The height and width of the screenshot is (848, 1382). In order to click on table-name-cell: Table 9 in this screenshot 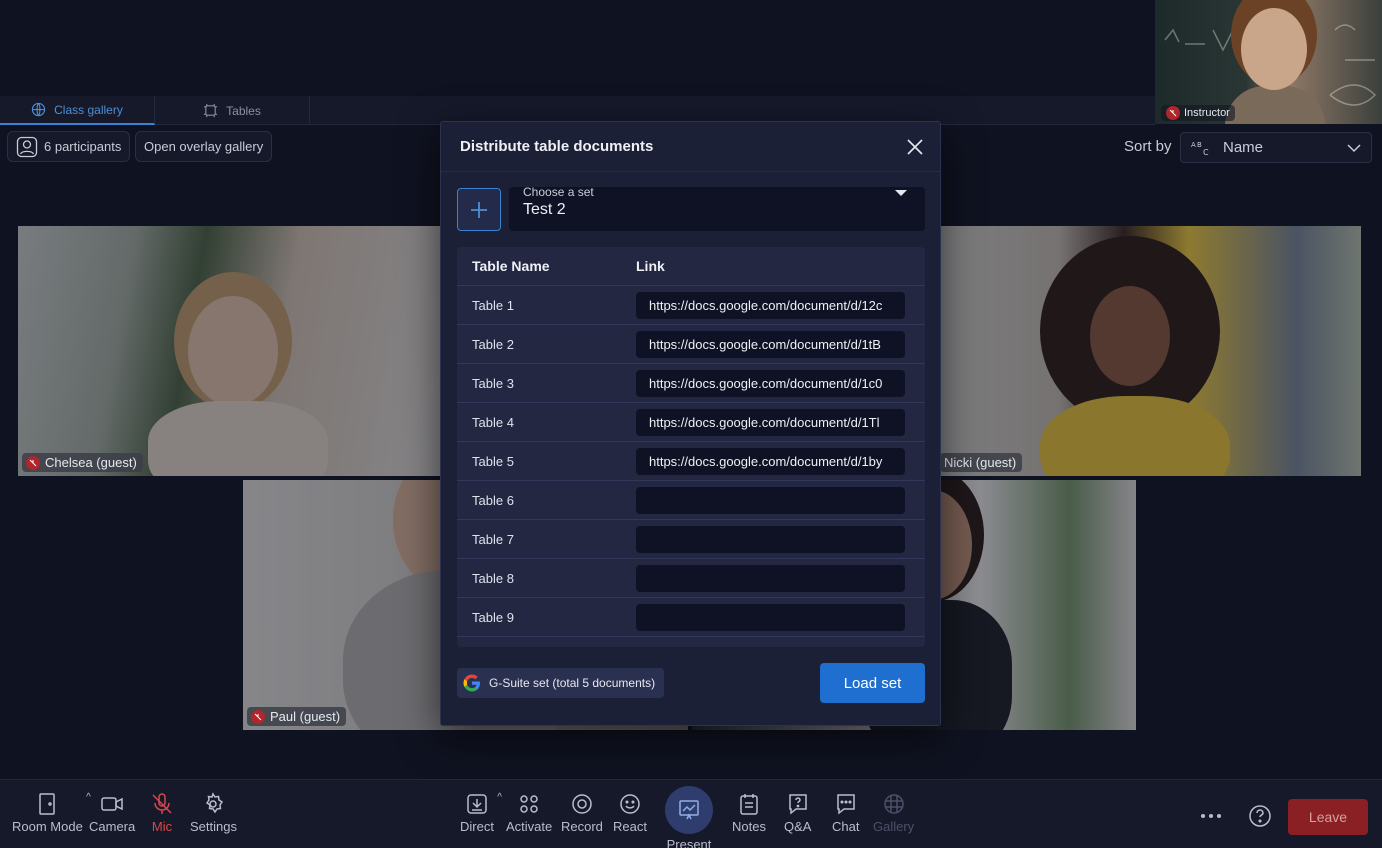, I will do `click(493, 617)`.